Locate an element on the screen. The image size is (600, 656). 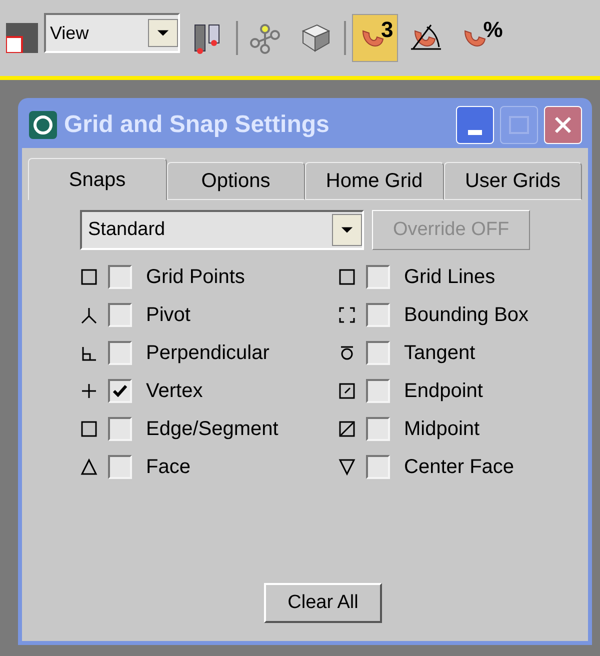
snap-label: Face is located at coordinates (168, 467).